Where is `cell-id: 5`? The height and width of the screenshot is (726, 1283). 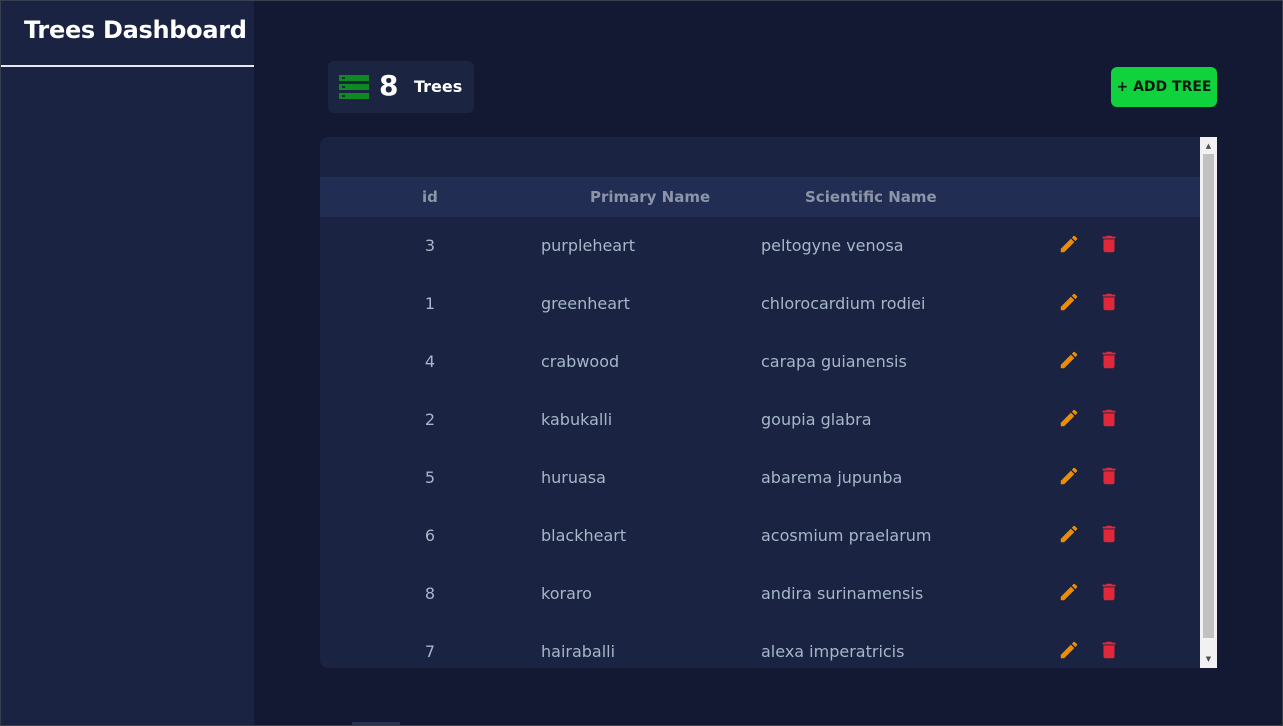
cell-id: 5 is located at coordinates (430, 477).